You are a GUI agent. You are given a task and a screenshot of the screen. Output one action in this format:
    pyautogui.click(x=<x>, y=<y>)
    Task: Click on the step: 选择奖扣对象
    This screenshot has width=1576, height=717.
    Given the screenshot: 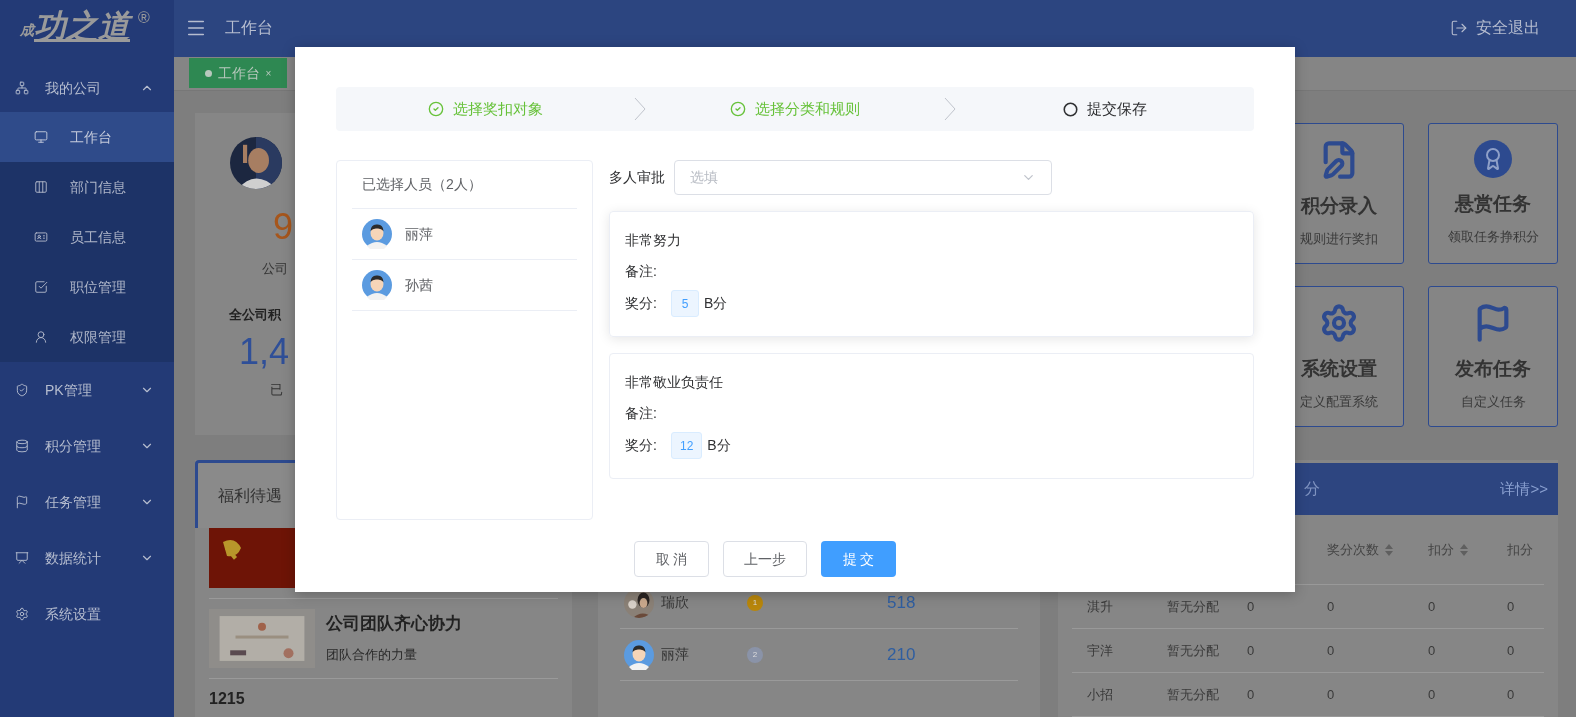 What is the action you would take?
    pyautogui.click(x=485, y=109)
    